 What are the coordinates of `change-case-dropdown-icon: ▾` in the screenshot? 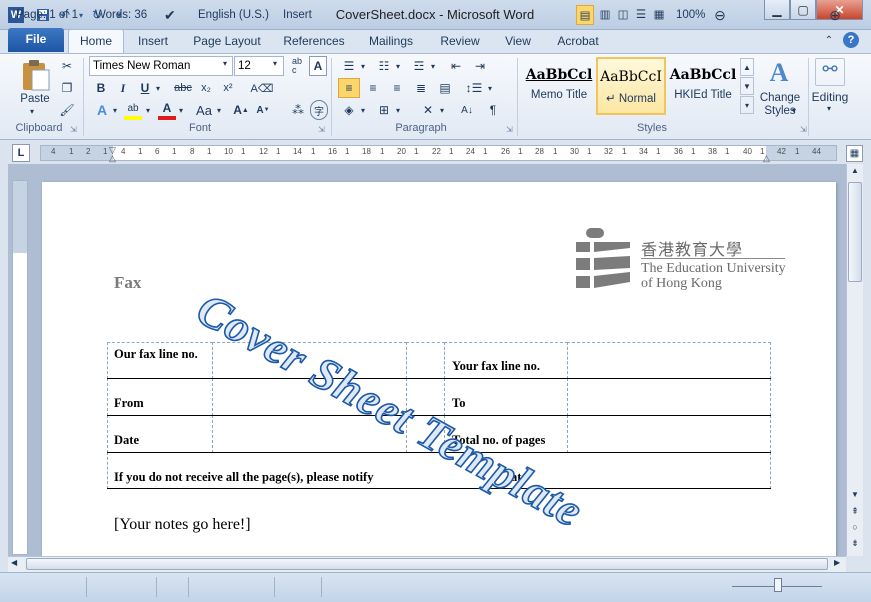 It's located at (219, 110).